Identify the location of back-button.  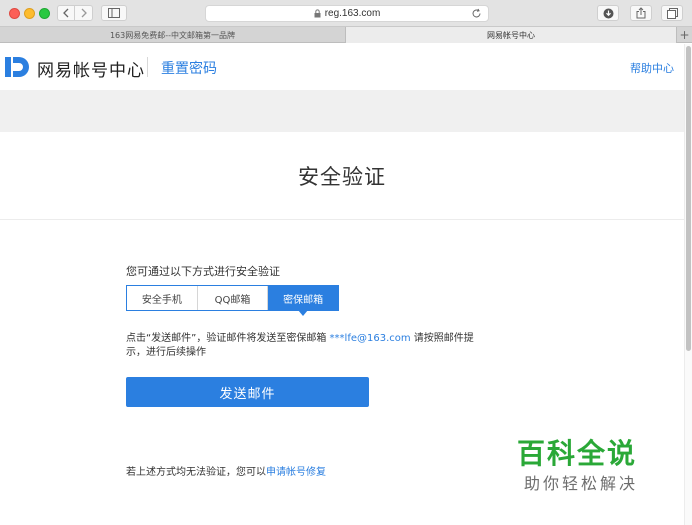
(66, 13).